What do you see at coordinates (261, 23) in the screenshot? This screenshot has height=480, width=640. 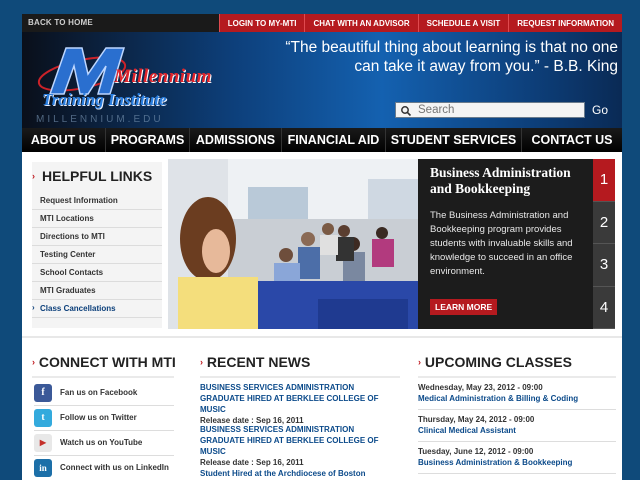 I see `login-link: LOGIN TO MY-MTI` at bounding box center [261, 23].